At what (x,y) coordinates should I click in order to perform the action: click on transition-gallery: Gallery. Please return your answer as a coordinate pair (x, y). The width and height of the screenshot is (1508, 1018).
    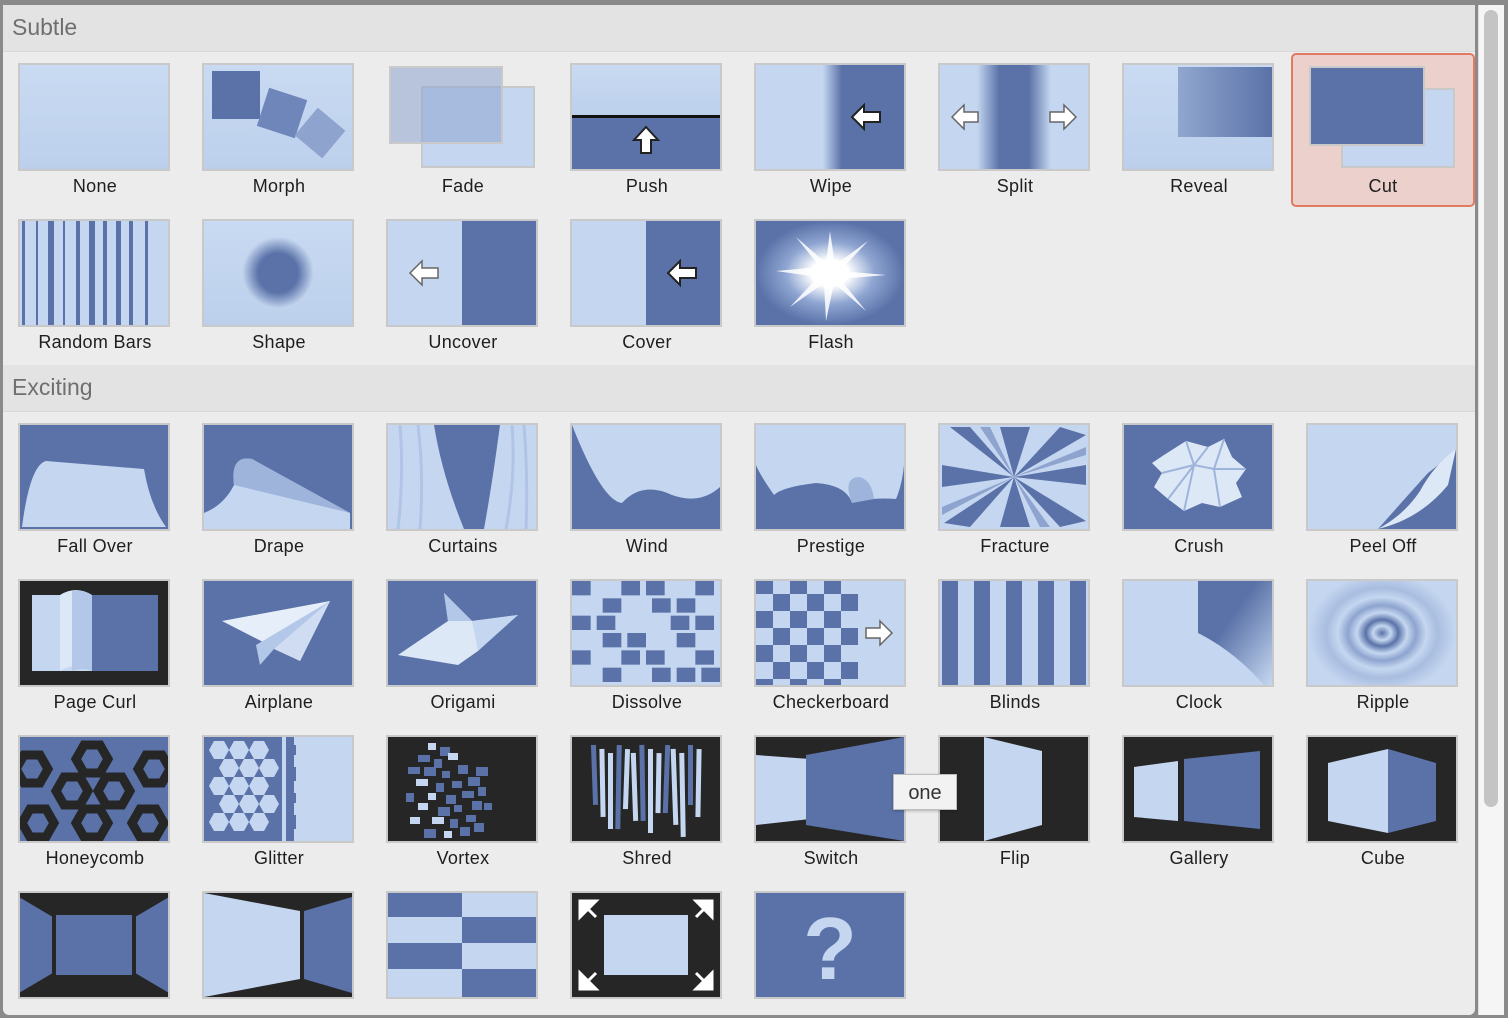
    Looking at the image, I should click on (1199, 802).